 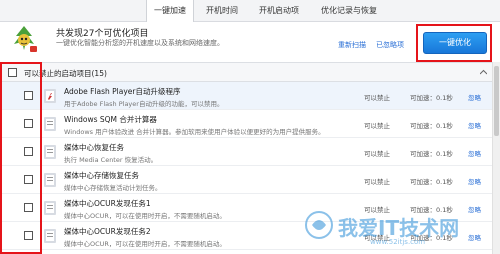 I want to click on row-title: Adobe Flash Player自动升级程序, so click(x=122, y=91).